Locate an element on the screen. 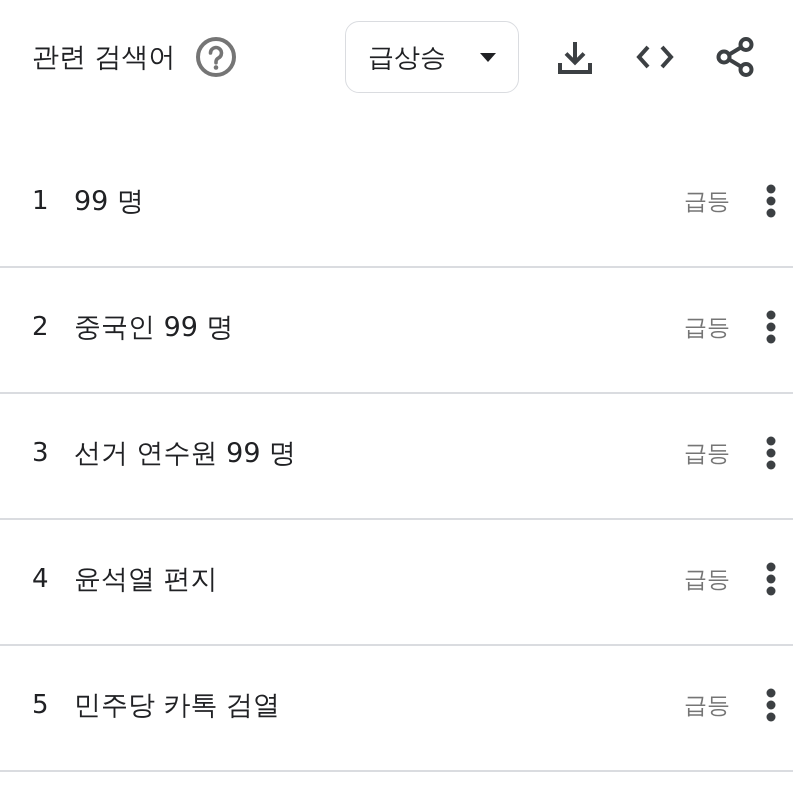 This screenshot has width=812, height=804. query-link: 99 명 is located at coordinates (379, 201).